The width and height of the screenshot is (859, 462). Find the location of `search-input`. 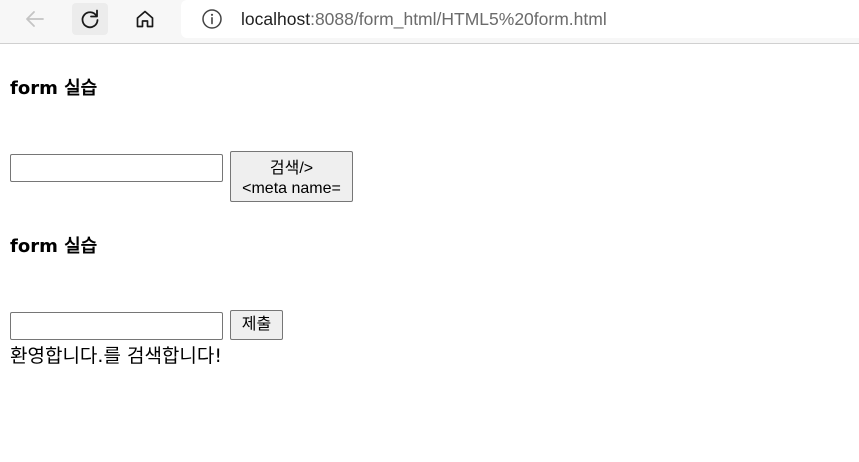

search-input is located at coordinates (116, 168).